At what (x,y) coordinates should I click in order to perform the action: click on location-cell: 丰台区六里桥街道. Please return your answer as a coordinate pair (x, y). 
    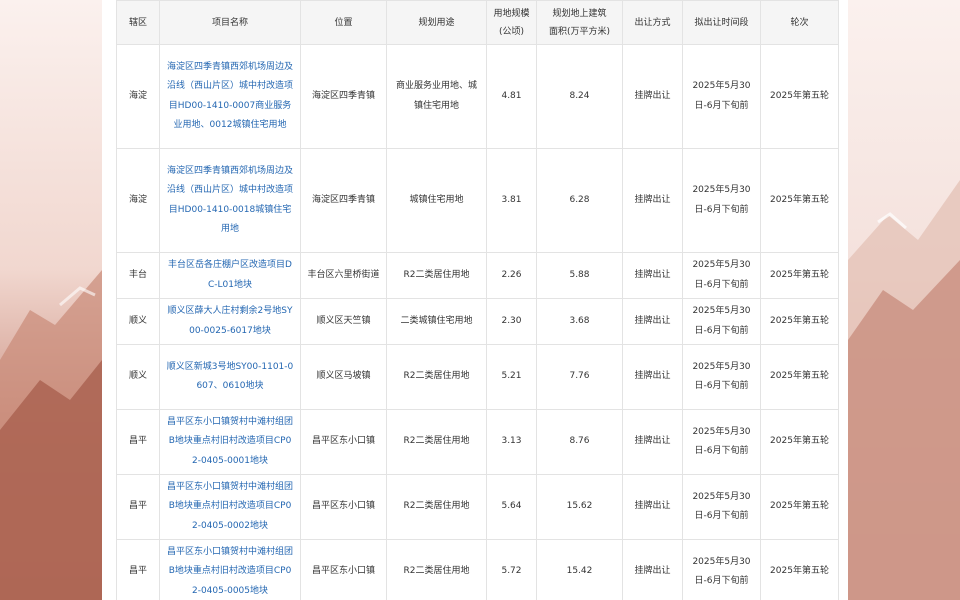
    Looking at the image, I should click on (343, 275).